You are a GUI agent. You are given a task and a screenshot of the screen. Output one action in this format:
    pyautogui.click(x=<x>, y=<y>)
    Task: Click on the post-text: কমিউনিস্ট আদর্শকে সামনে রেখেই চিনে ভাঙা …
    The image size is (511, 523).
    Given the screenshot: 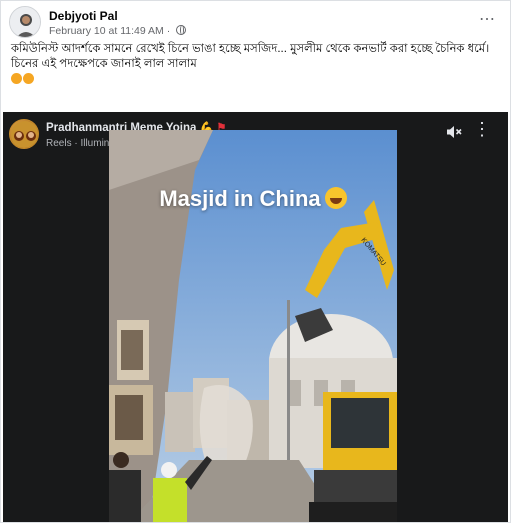 What is the action you would take?
    pyautogui.click(x=256, y=65)
    